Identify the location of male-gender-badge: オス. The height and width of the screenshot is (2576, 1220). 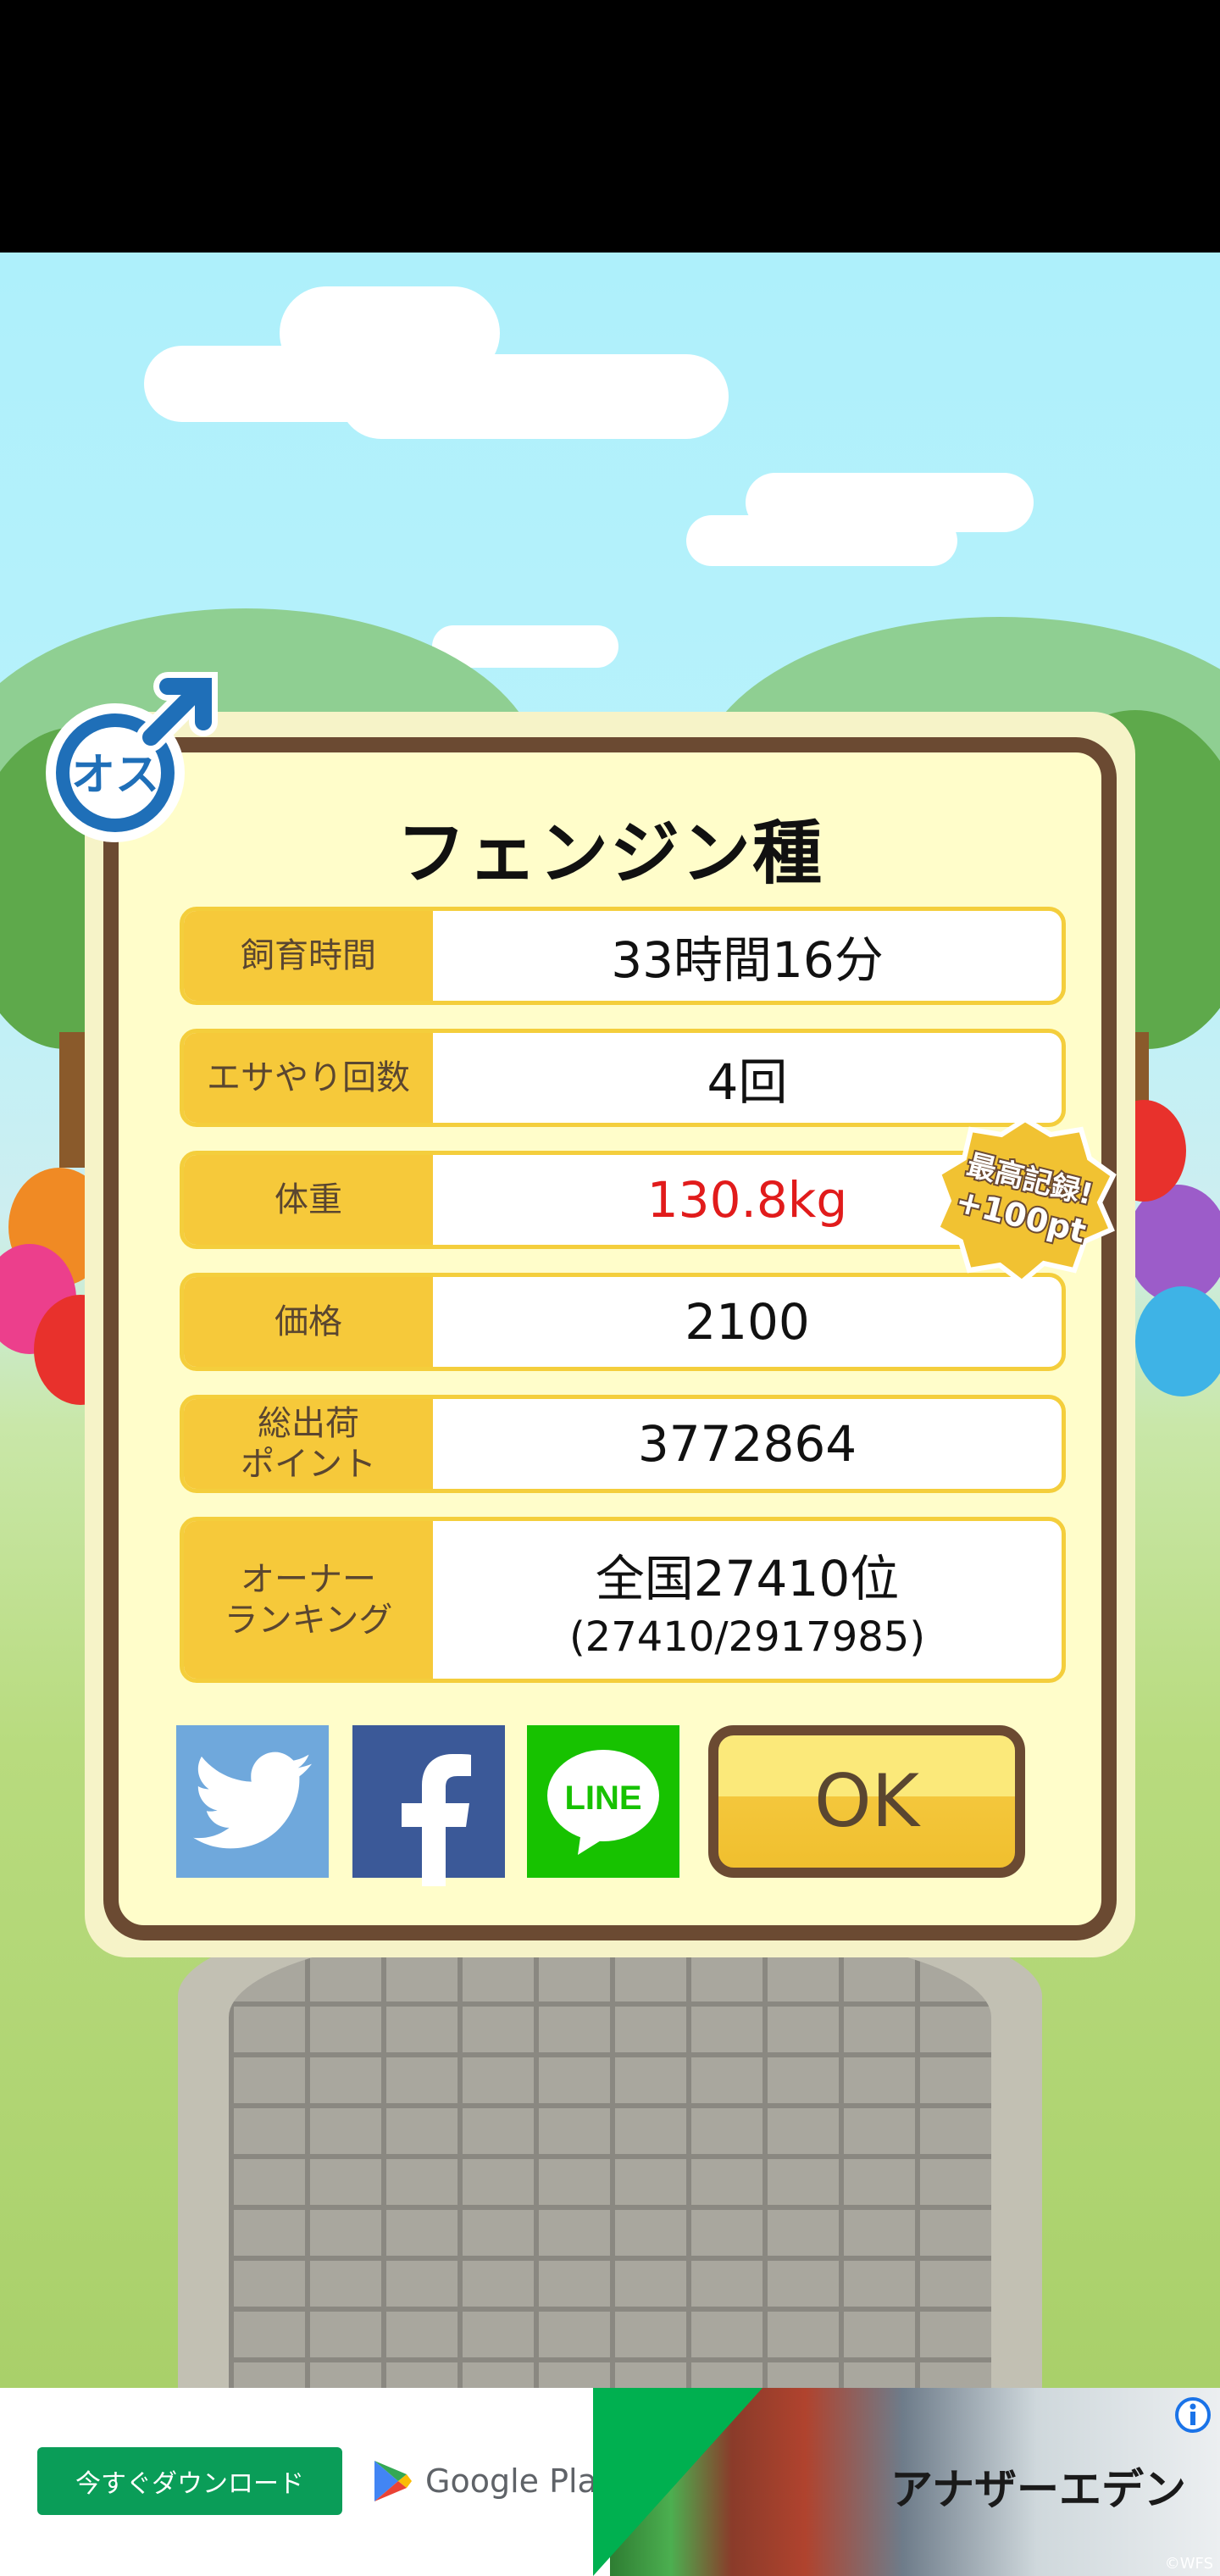
(130, 758).